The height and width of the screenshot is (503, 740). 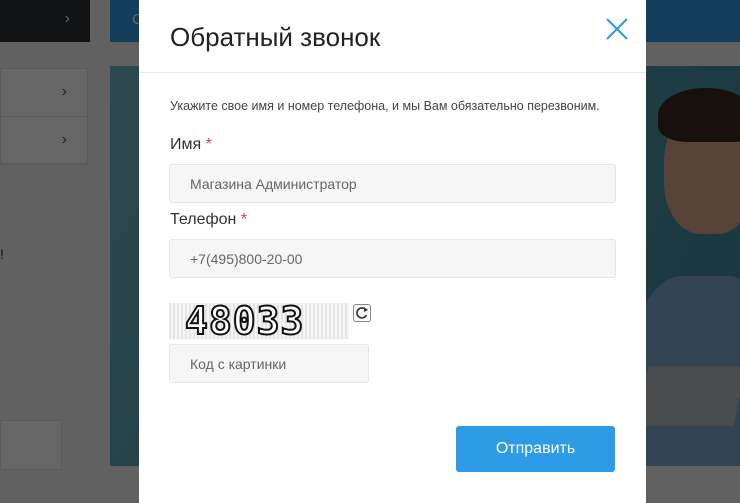 I want to click on captcha-refresh-button, so click(x=362, y=313).